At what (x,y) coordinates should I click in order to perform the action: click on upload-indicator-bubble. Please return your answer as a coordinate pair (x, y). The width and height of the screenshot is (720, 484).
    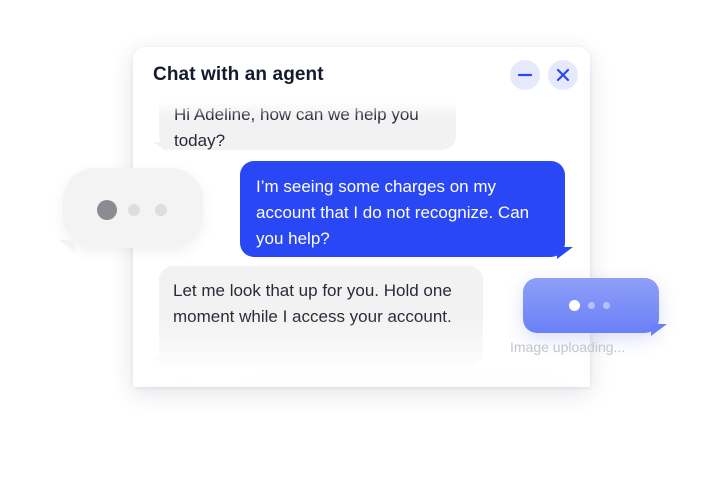
    Looking at the image, I should click on (595, 307).